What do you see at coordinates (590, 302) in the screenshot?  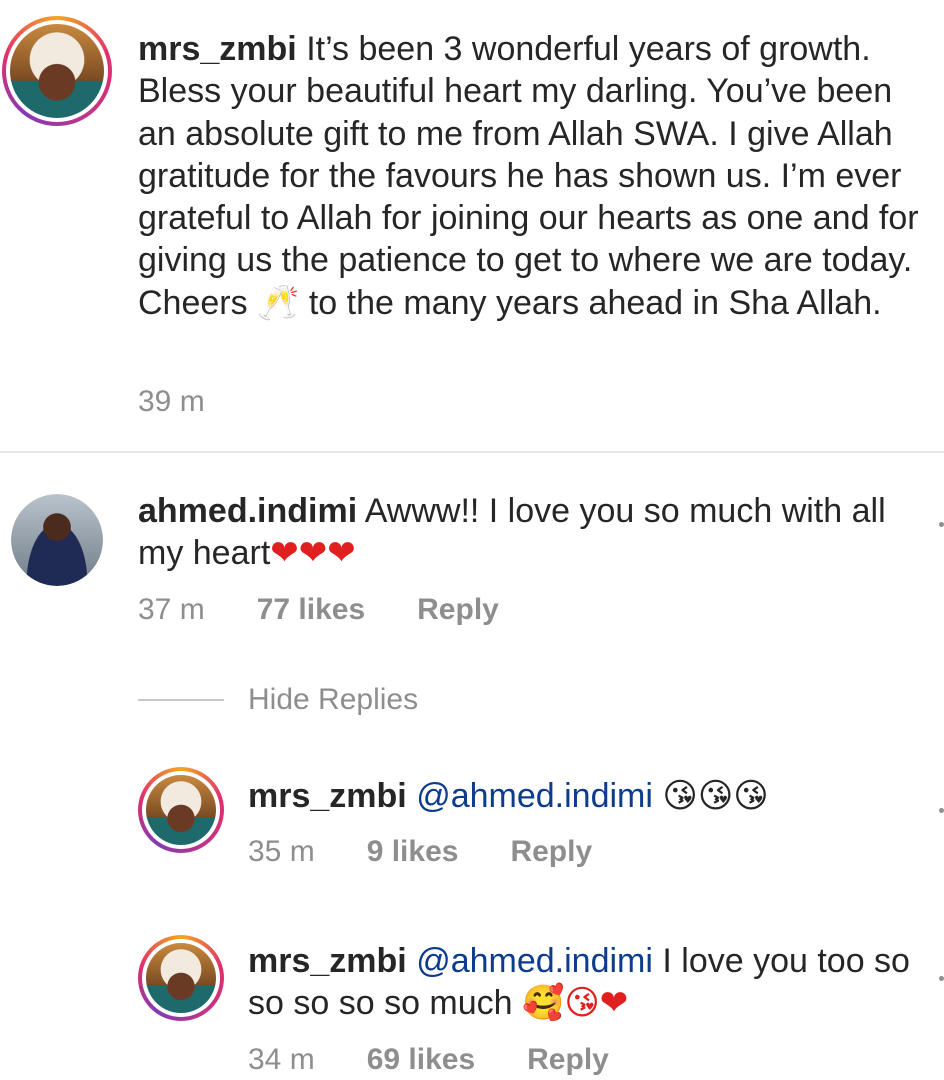 I see `caption-body-end: to the many years ahead in Sha Allah.` at bounding box center [590, 302].